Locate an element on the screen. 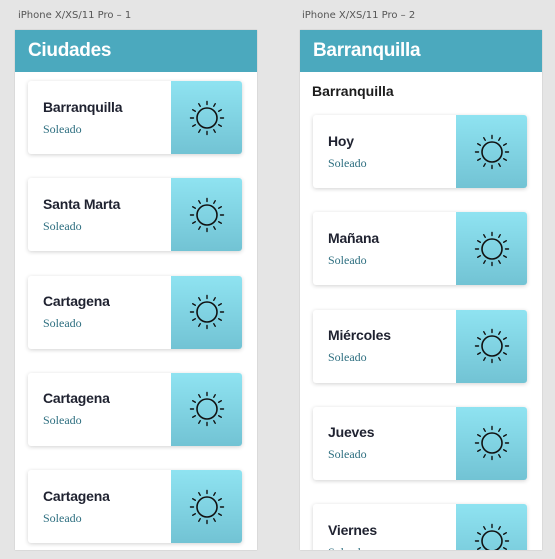  app-bar-title: Barranquilla is located at coordinates (421, 51).